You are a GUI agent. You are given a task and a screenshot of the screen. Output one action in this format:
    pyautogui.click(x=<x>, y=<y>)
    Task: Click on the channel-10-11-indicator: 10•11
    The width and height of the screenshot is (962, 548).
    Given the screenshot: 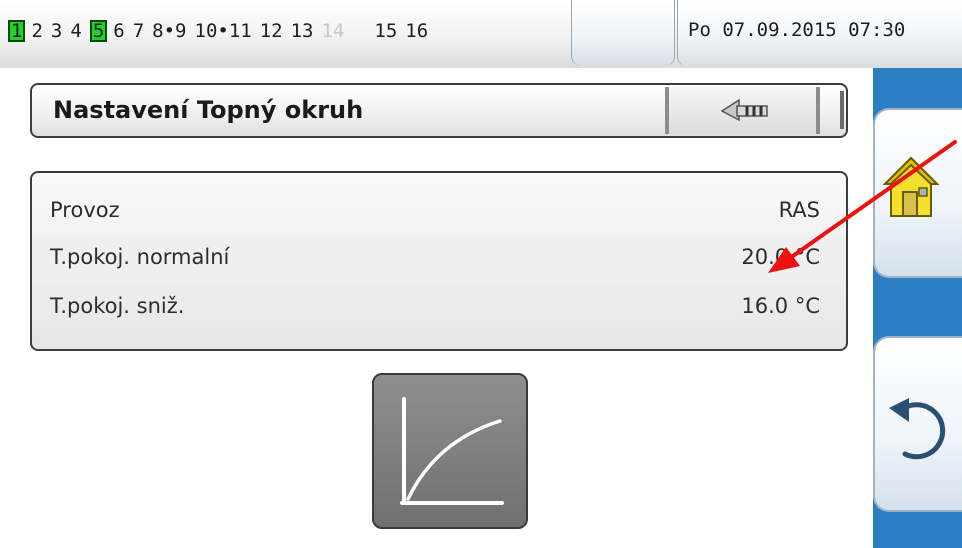 What is the action you would take?
    pyautogui.click(x=223, y=31)
    